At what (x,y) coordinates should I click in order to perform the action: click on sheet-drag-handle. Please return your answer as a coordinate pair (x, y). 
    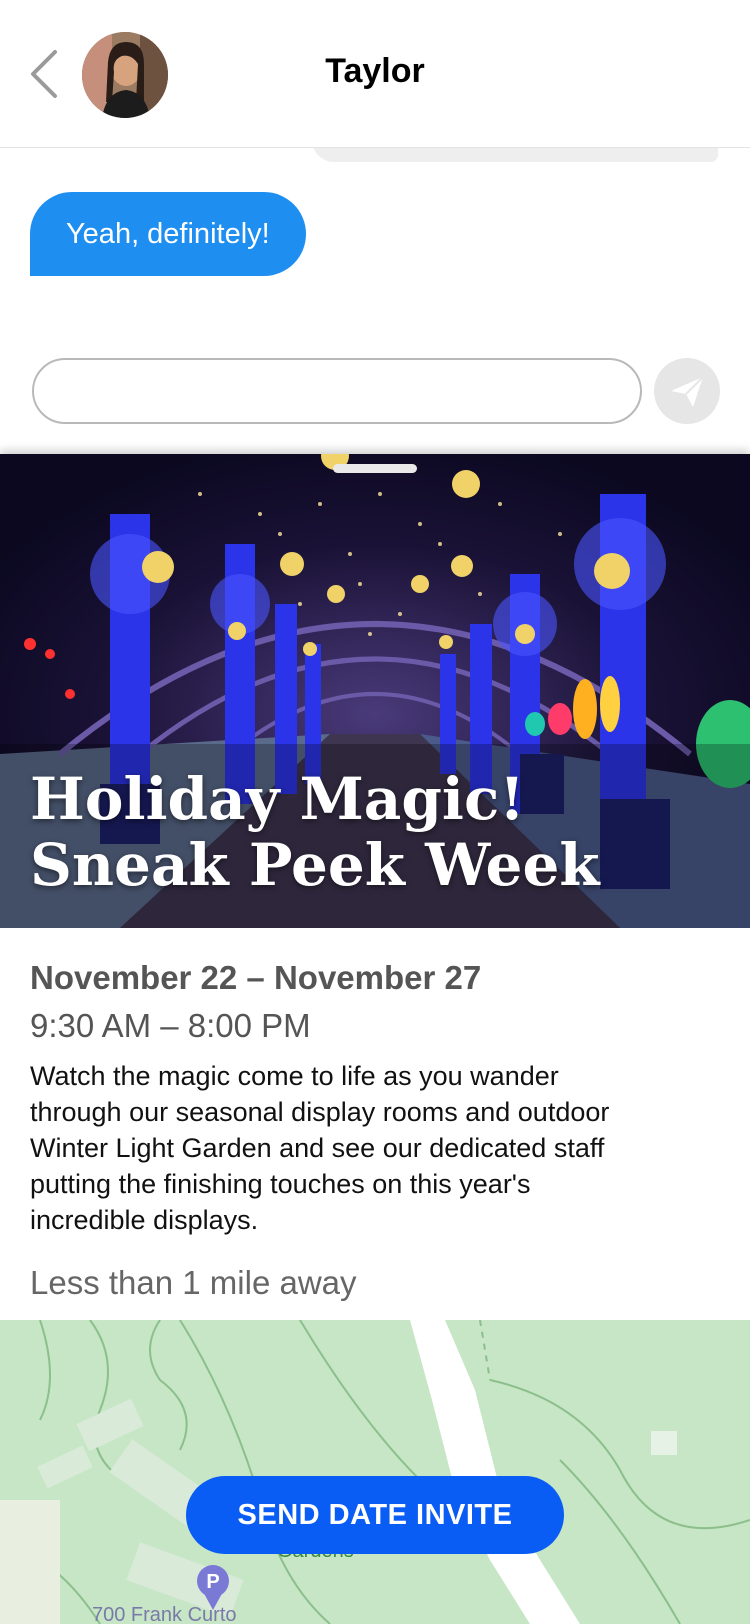
    Looking at the image, I should click on (375, 468).